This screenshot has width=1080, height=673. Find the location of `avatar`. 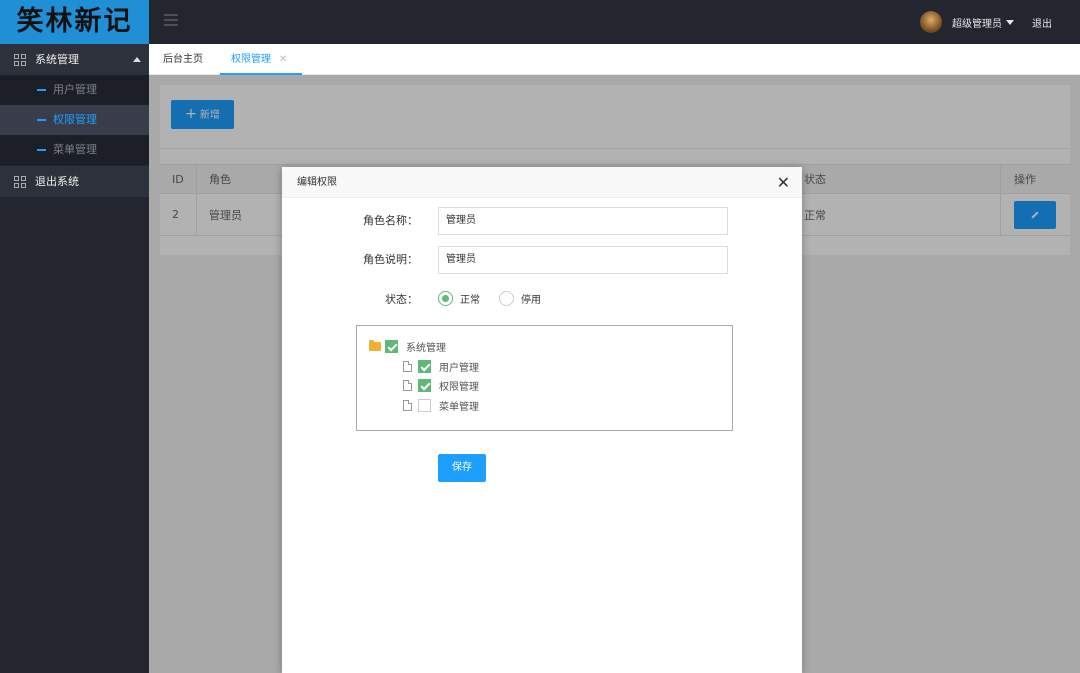

avatar is located at coordinates (931, 22).